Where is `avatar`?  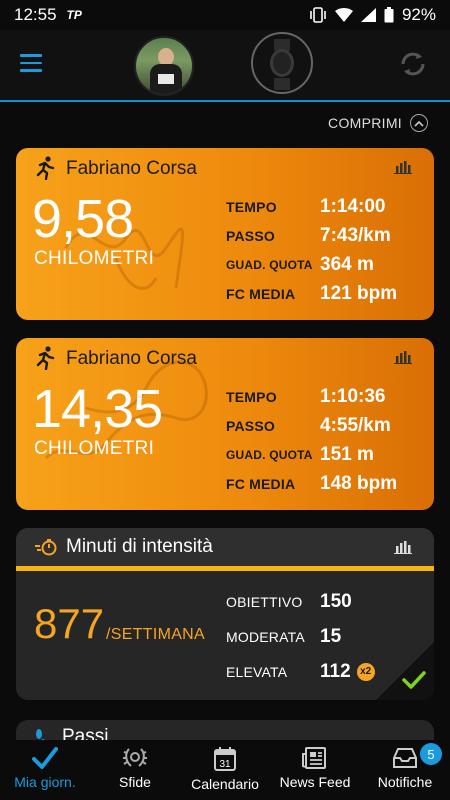 avatar is located at coordinates (164, 66).